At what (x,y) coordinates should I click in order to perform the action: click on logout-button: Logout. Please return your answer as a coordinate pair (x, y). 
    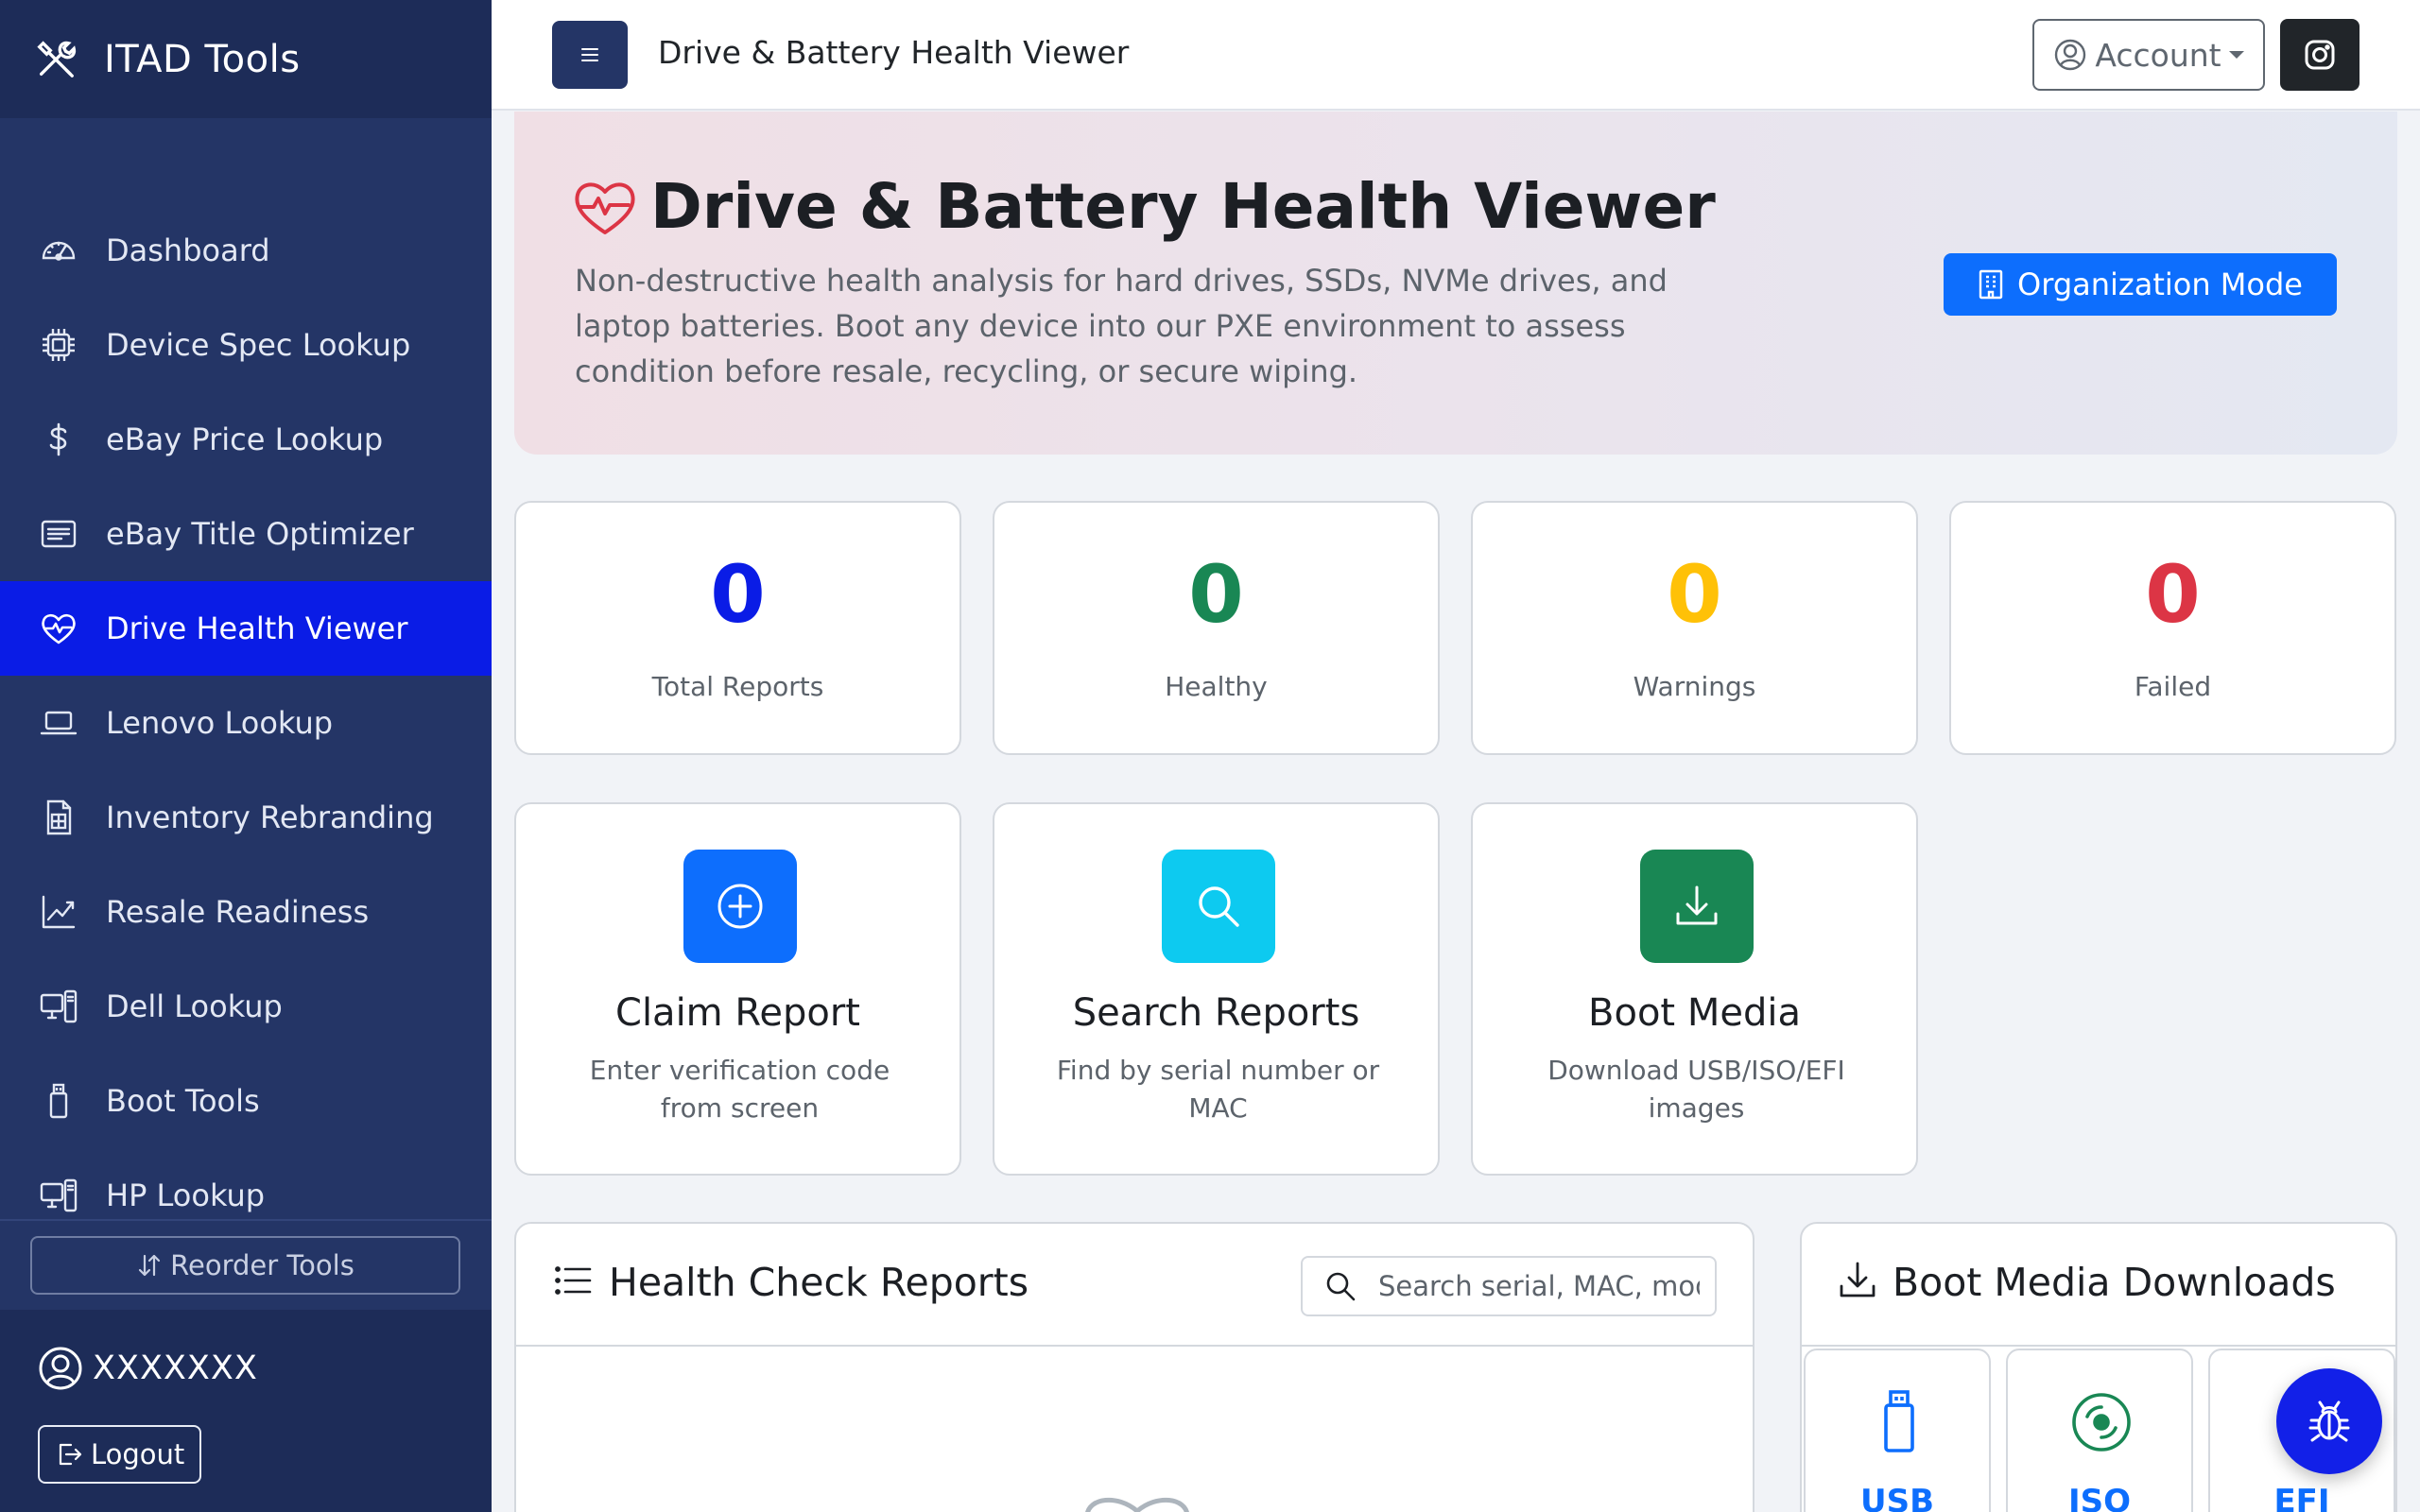
    Looking at the image, I should click on (120, 1454).